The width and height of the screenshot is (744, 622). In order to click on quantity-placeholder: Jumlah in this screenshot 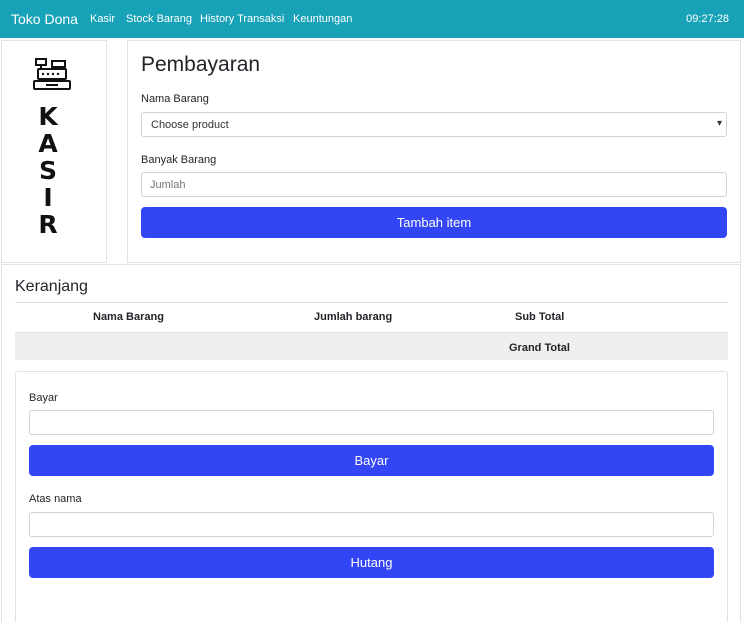, I will do `click(168, 185)`.